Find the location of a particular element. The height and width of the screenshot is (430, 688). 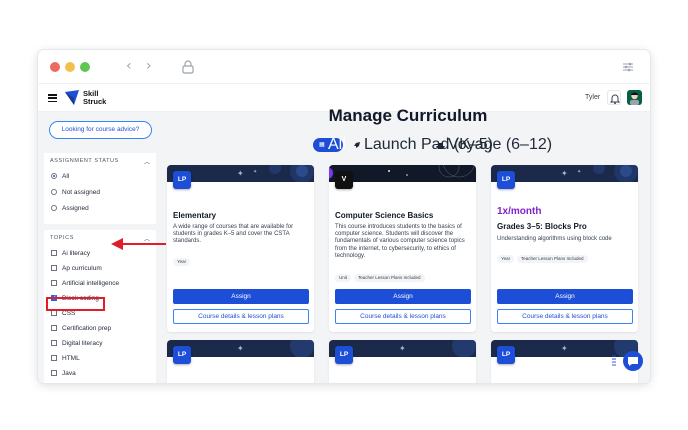

topic-label: Artificial intelligence is located at coordinates (91, 283).